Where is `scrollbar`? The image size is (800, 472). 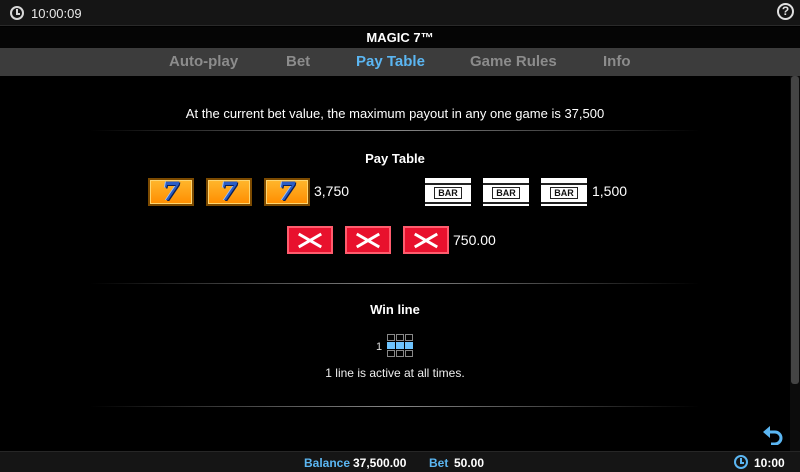 scrollbar is located at coordinates (795, 263).